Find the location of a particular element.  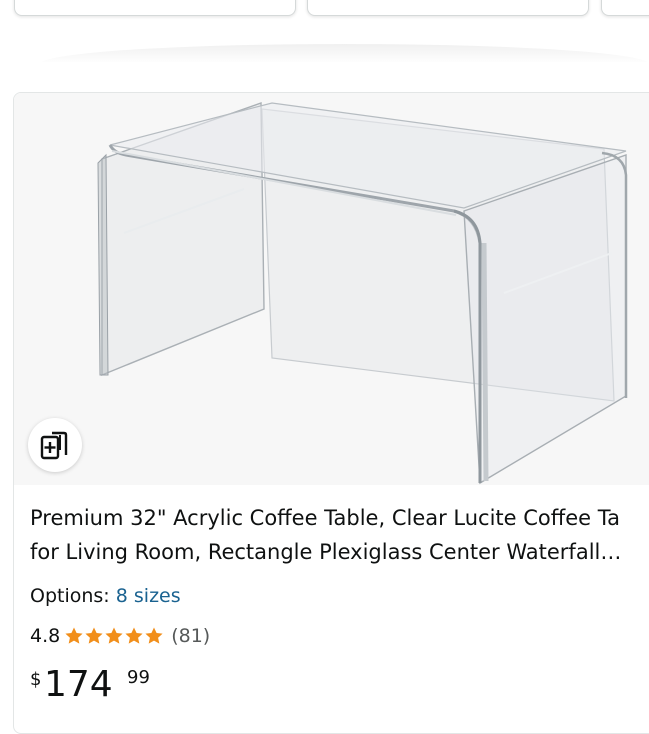

rating-count-link: (81) is located at coordinates (190, 636).